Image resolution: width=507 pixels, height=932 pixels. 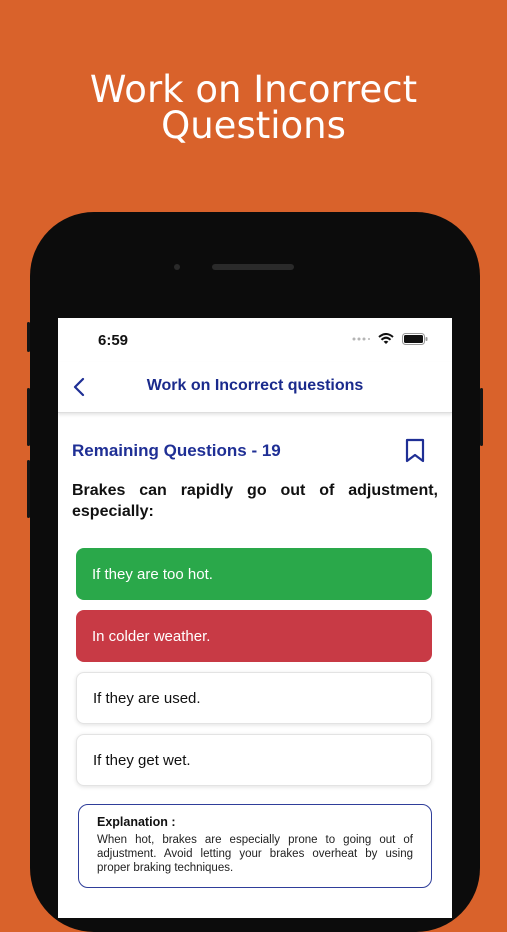 What do you see at coordinates (177, 267) in the screenshot?
I see `front-camera` at bounding box center [177, 267].